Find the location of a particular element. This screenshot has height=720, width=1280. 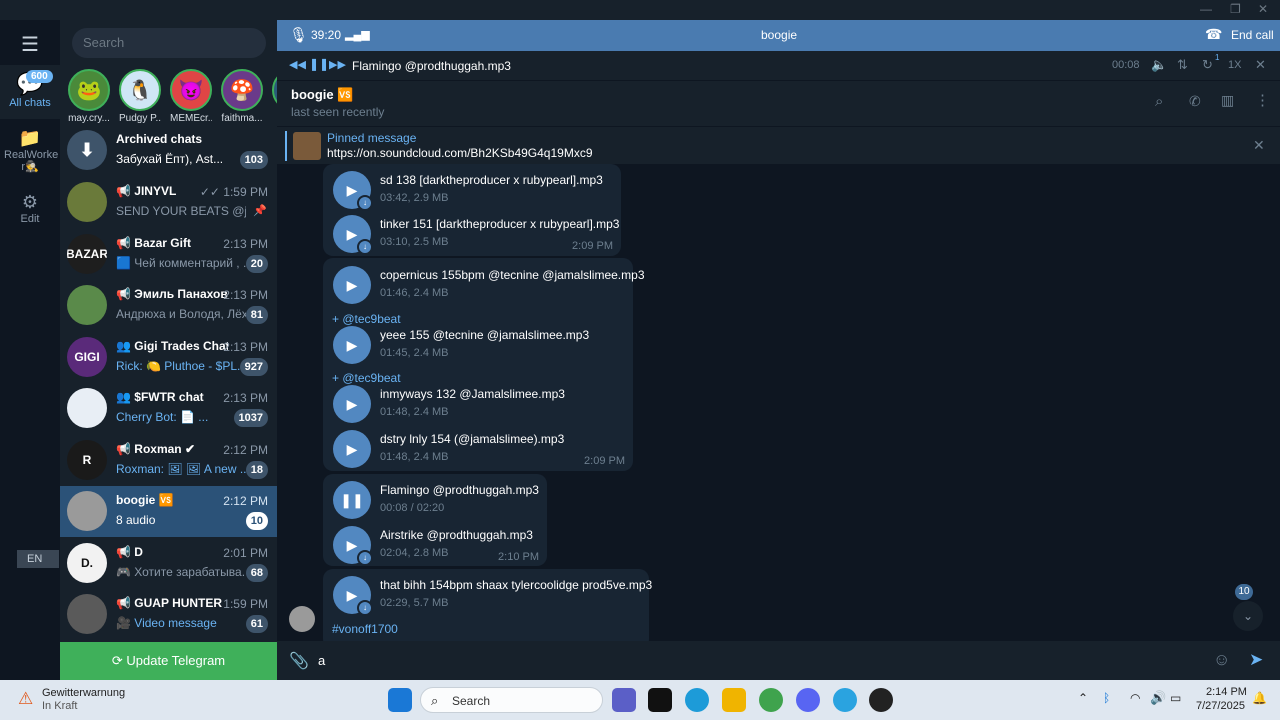

voice-call-bar: 🎙 39:20 ▂▄▆ boogie ☎ End call is located at coordinates (778, 35).